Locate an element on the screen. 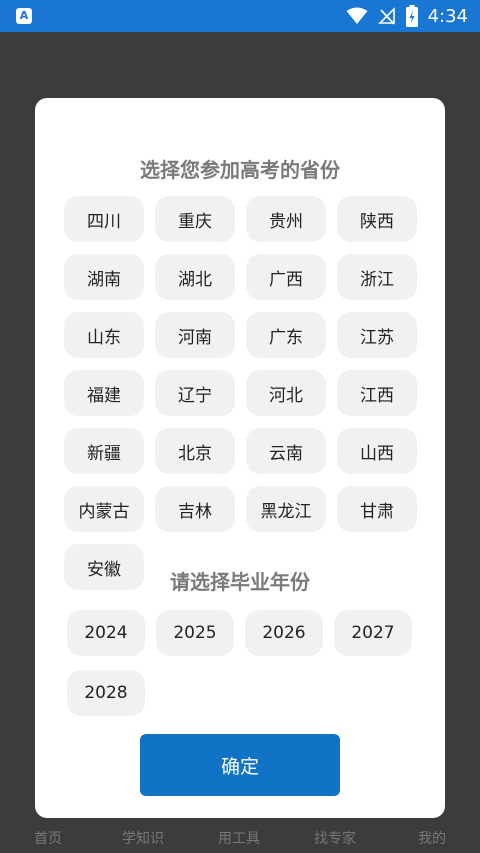  nav-item-mine: 我的 is located at coordinates (432, 838).